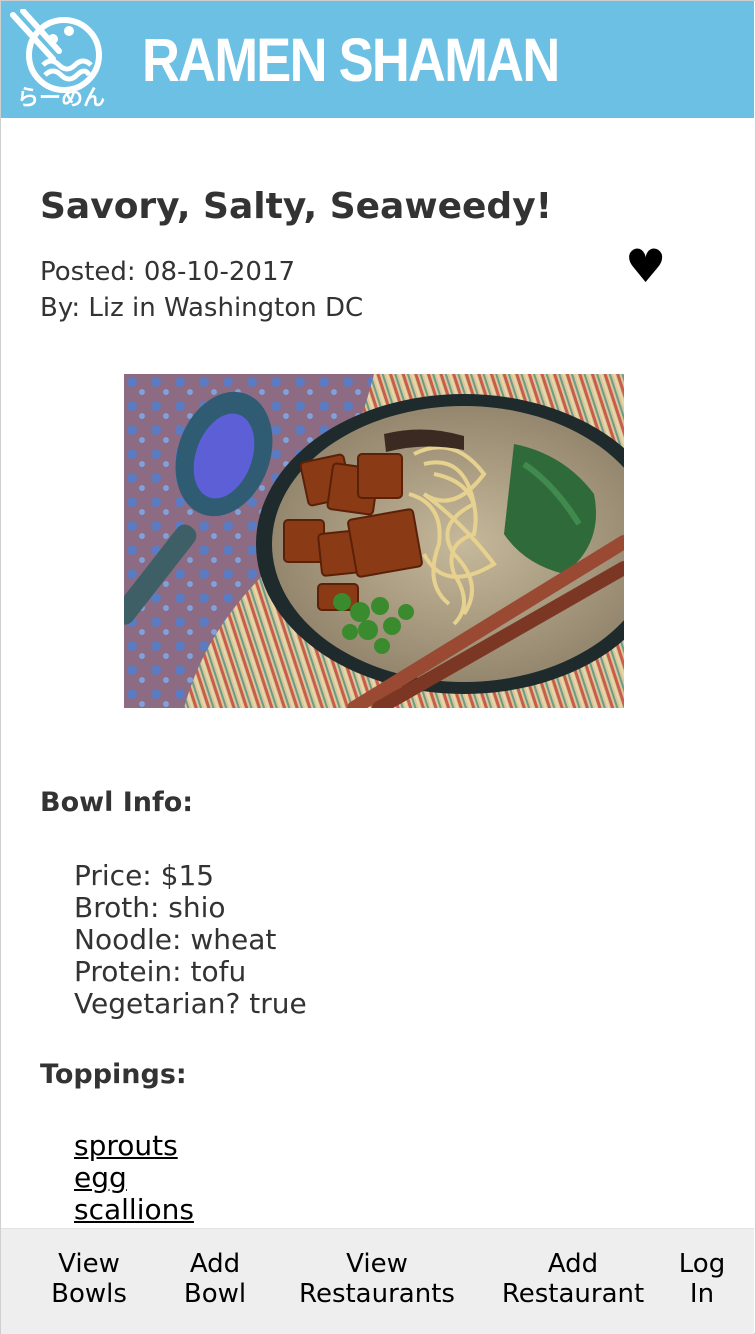  I want to click on nav-log-in-line1: Log, so click(702, 1264).